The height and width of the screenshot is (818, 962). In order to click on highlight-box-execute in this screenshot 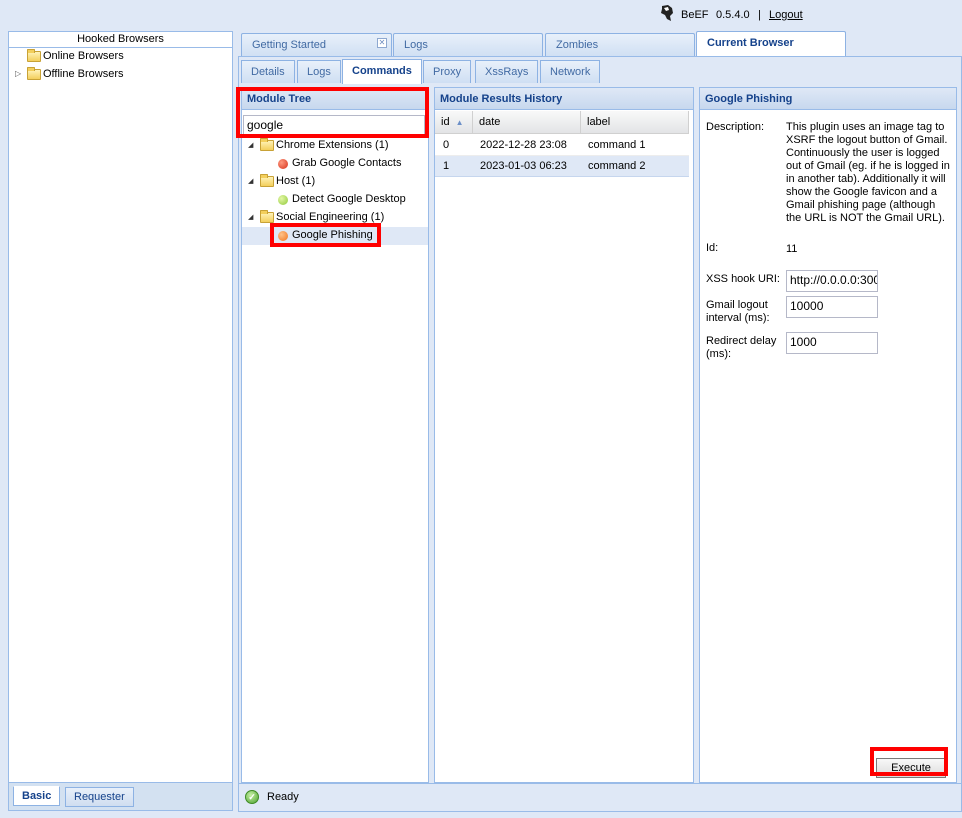, I will do `click(909, 761)`.